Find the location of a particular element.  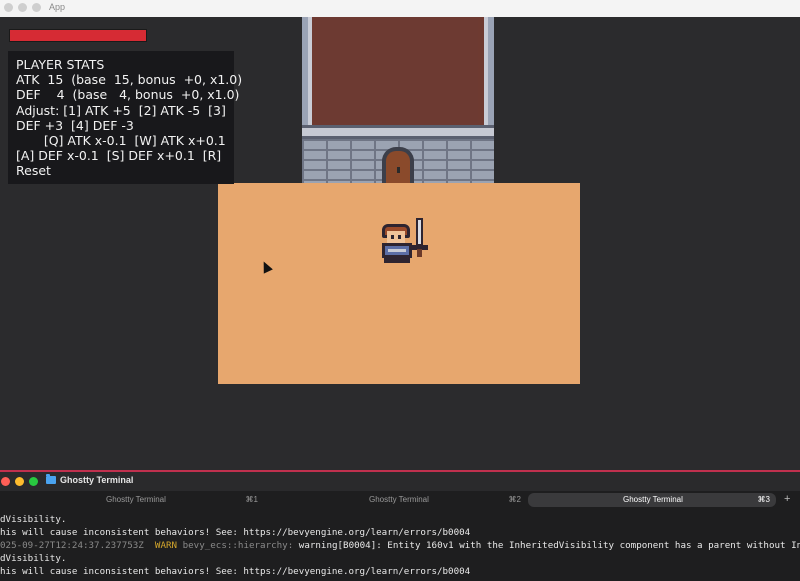

tab-terminal-1: Ghostty Terminal ⌘1 is located at coordinates (133, 500).